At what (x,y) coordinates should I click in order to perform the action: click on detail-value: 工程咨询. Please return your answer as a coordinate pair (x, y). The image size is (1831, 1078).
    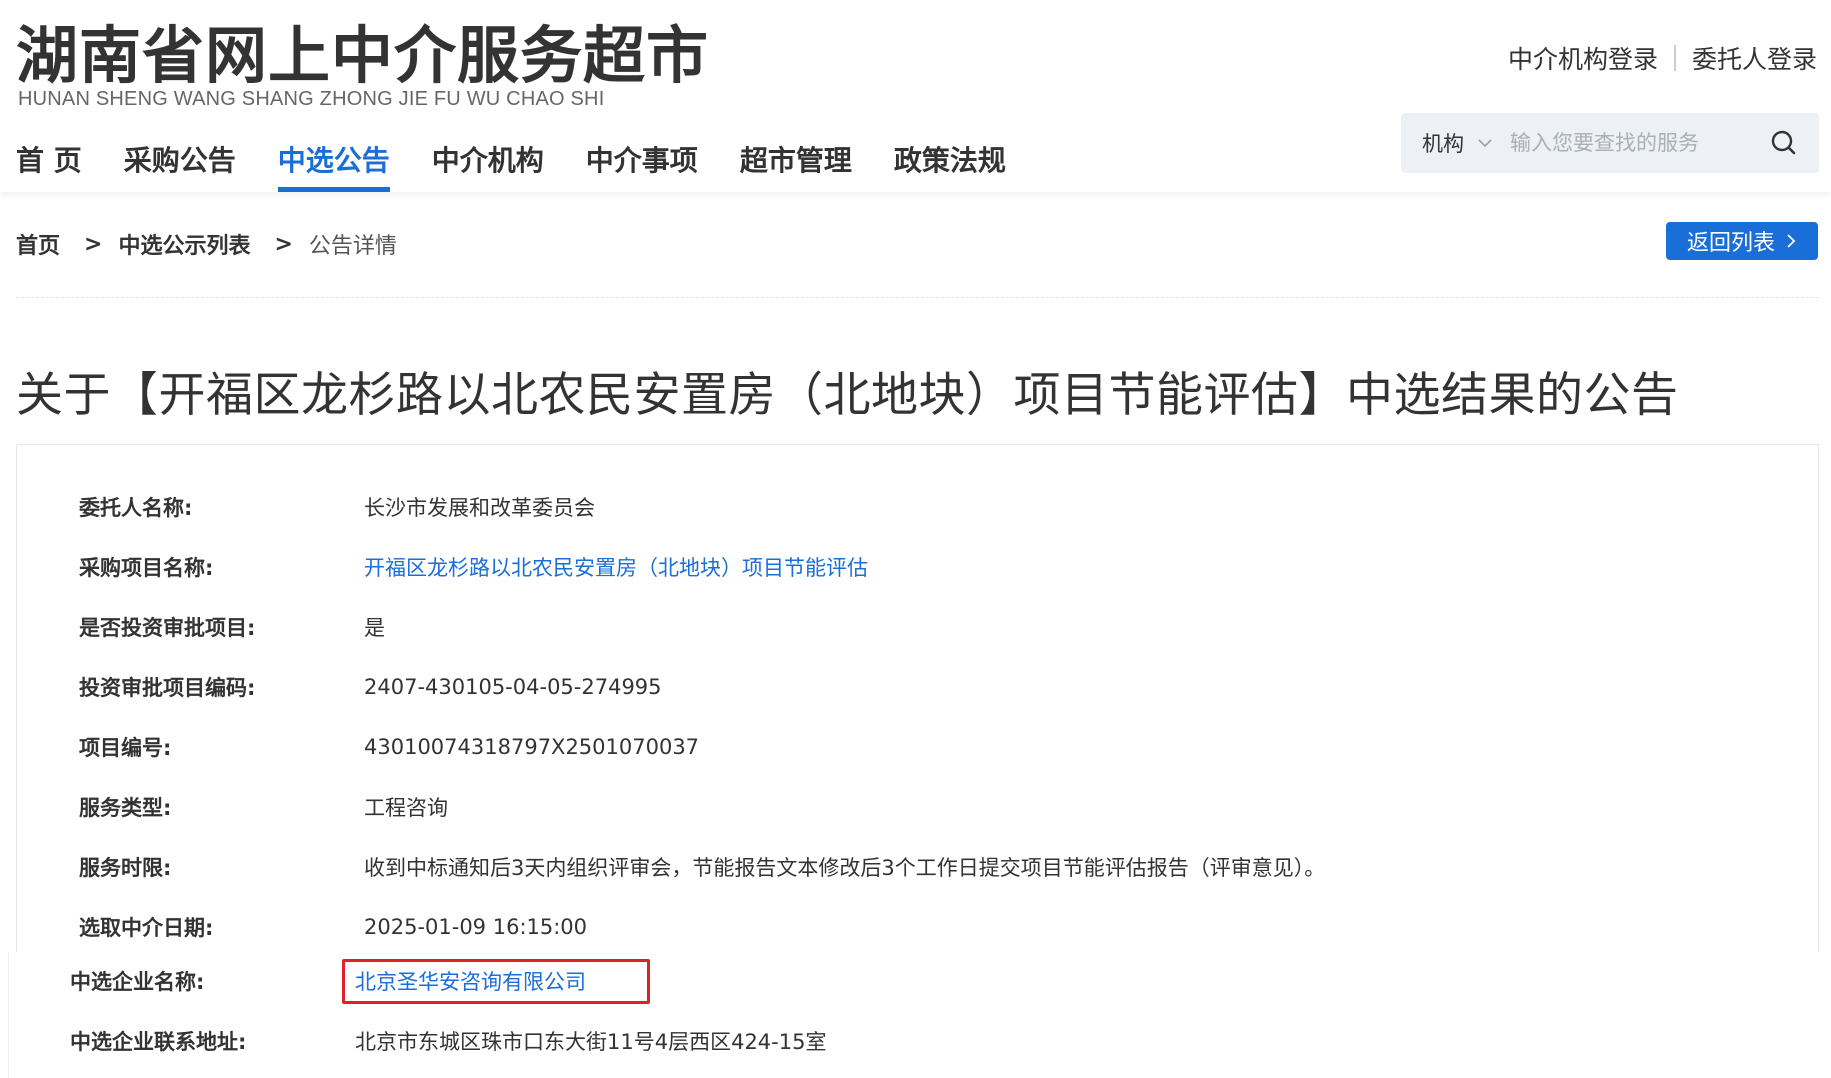
    Looking at the image, I should click on (406, 808).